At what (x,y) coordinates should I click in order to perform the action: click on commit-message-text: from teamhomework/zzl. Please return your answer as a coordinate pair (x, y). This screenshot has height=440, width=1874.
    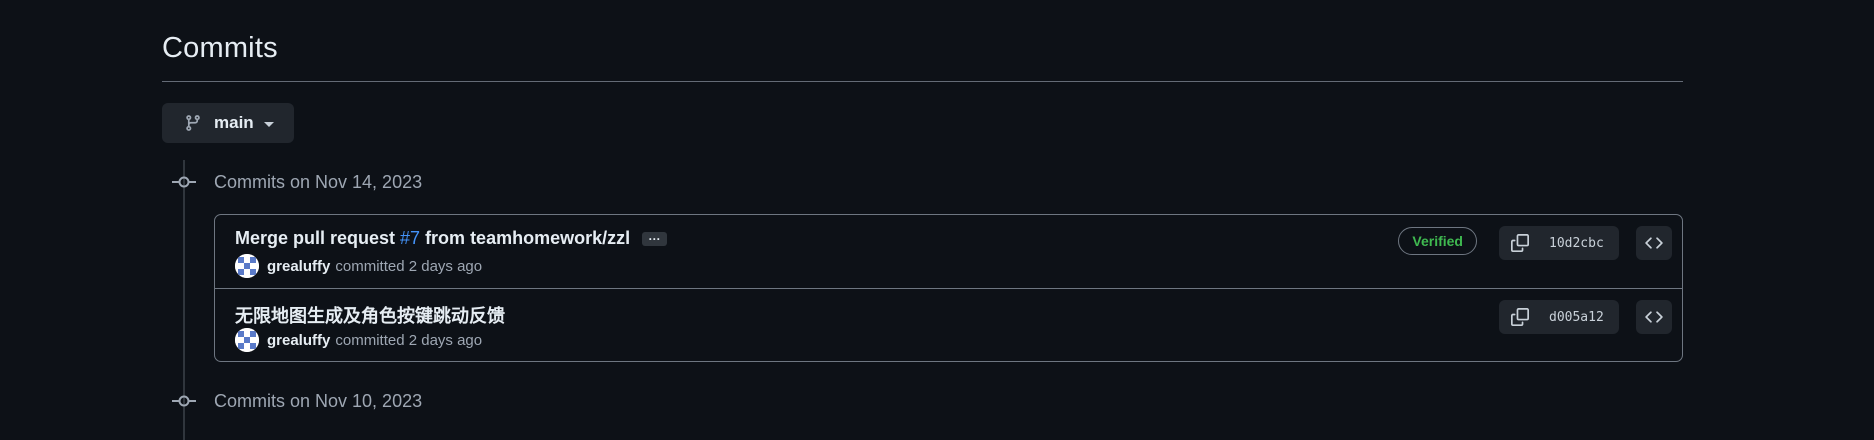
    Looking at the image, I should click on (527, 238).